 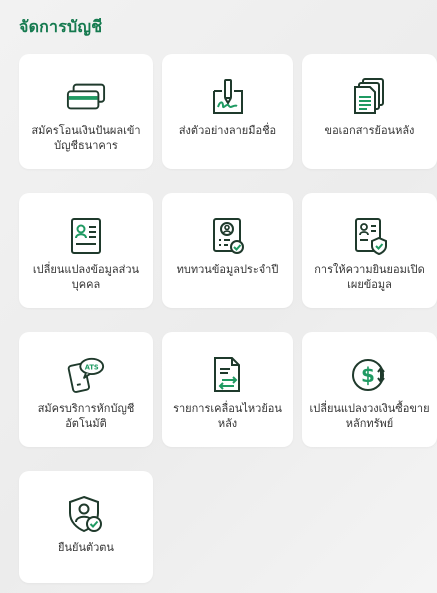 What do you see at coordinates (86, 514) in the screenshot?
I see `verify-identity-icon` at bounding box center [86, 514].